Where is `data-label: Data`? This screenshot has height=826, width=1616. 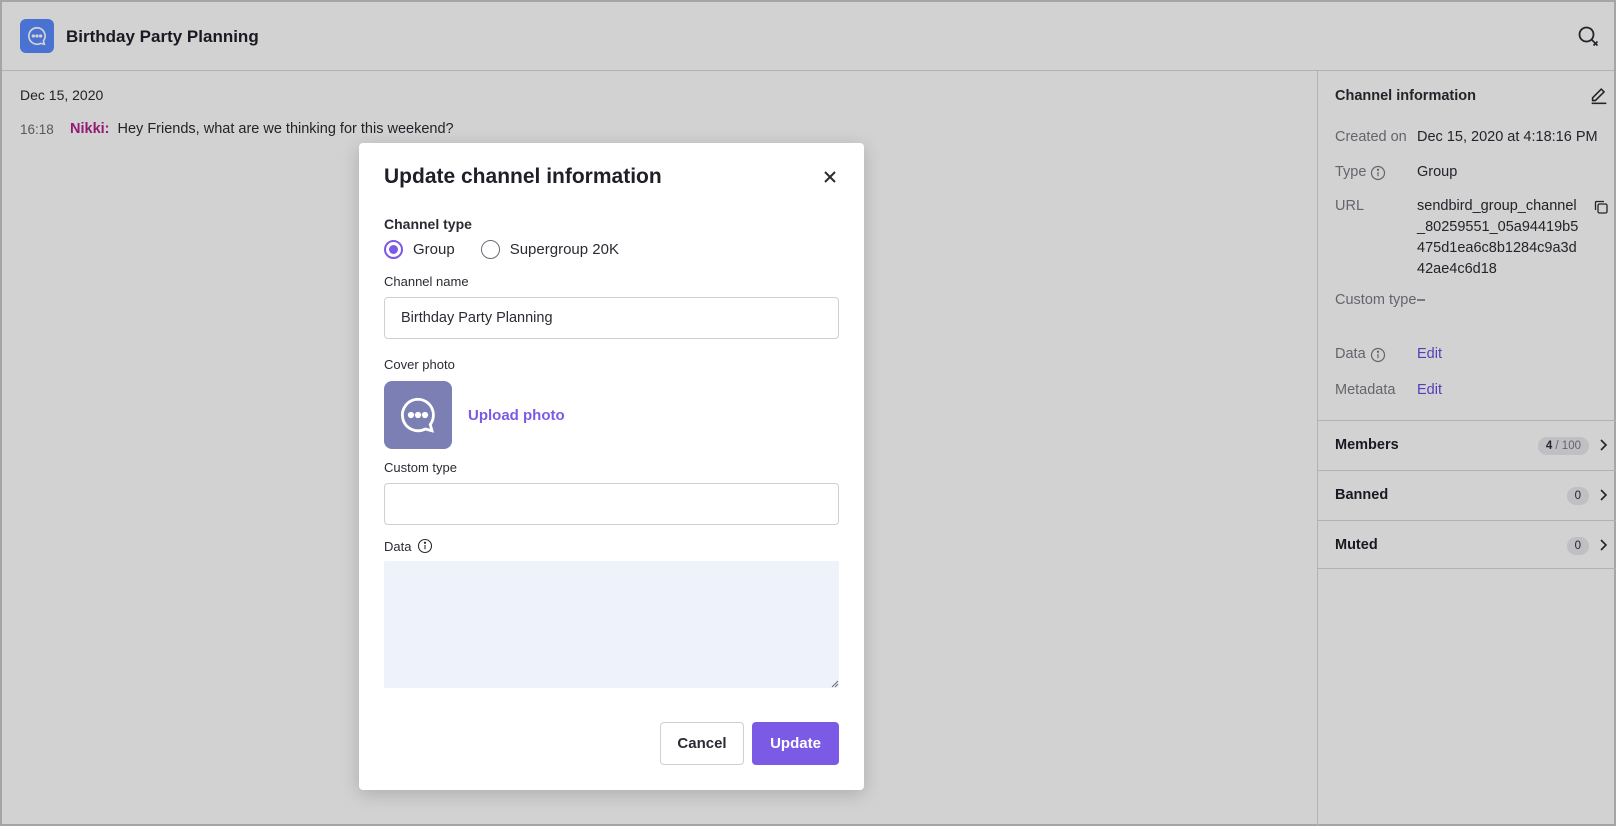
data-label: Data is located at coordinates (408, 546).